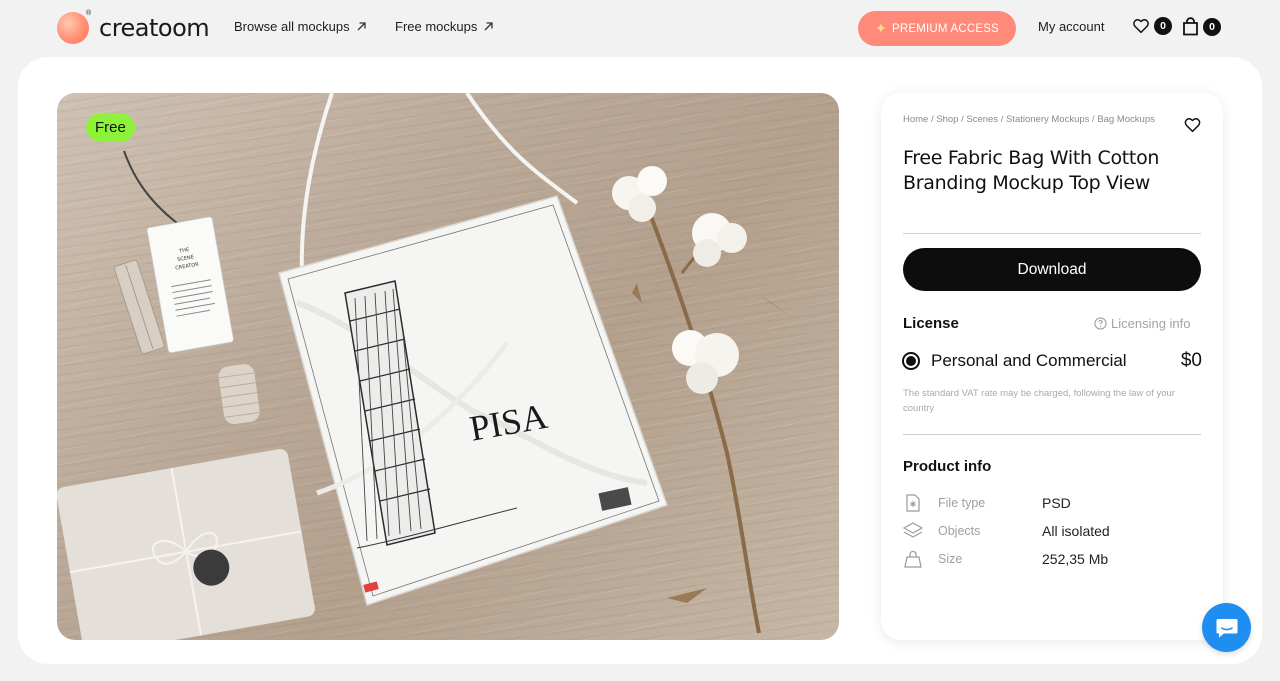  What do you see at coordinates (74, 27) in the screenshot?
I see `logo-mark-icon: ®` at bounding box center [74, 27].